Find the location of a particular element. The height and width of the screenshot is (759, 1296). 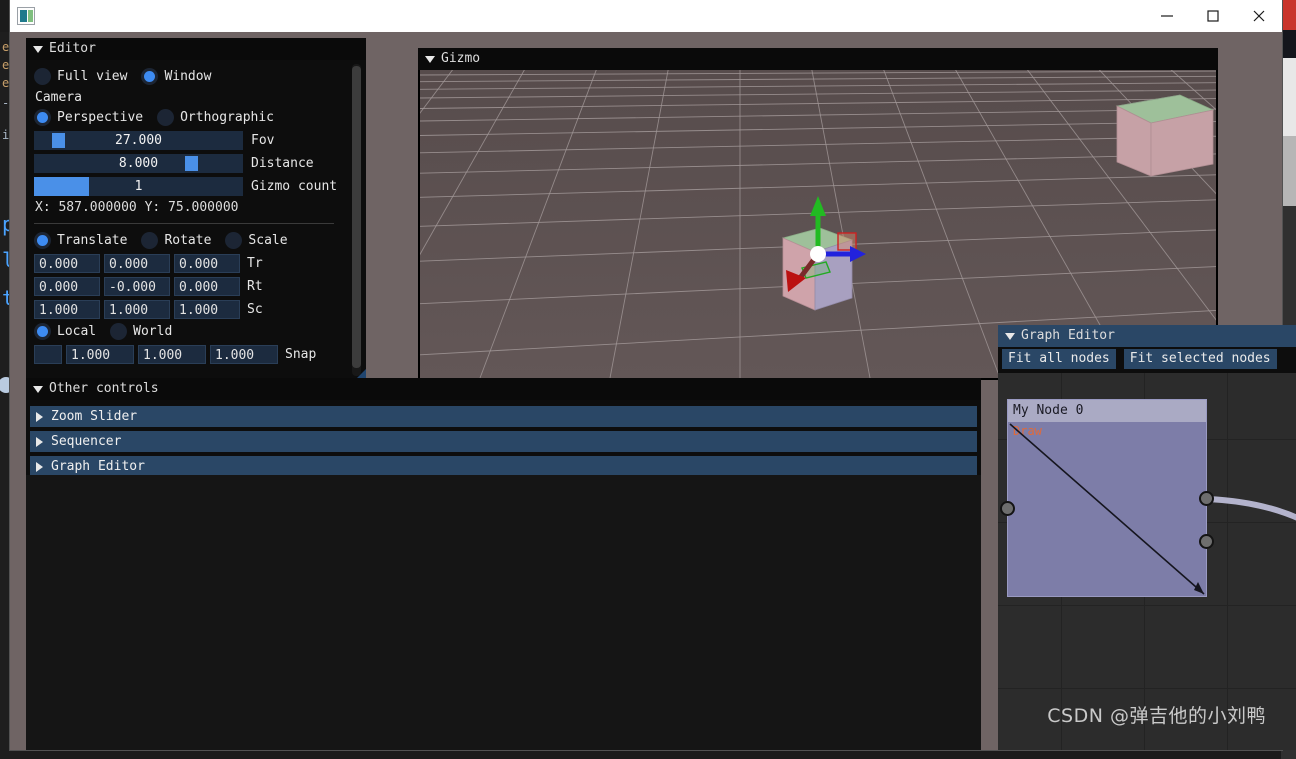

radio-perspective is located at coordinates (42, 117).